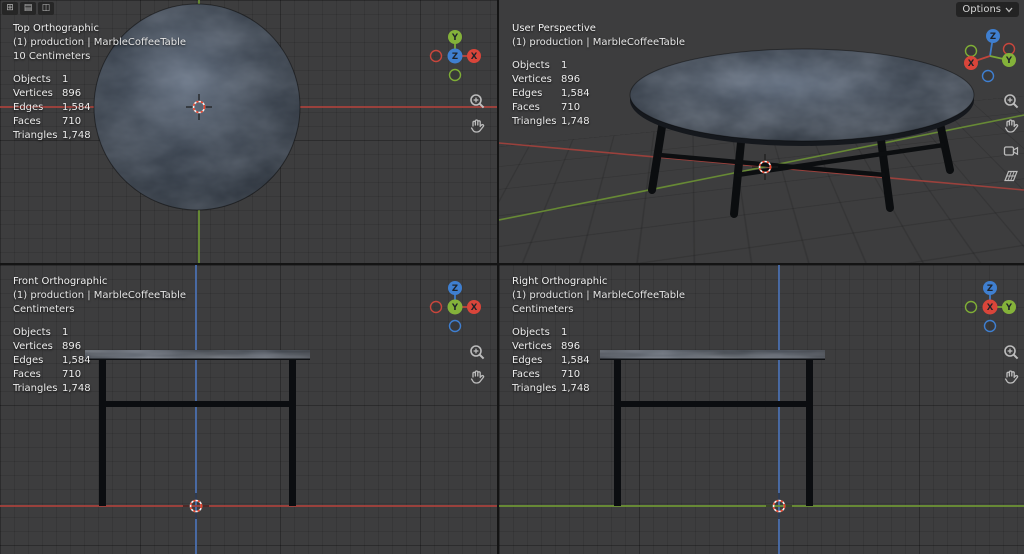 Image resolution: width=1024 pixels, height=554 pixels. I want to click on options-label: Options, so click(981, 9).